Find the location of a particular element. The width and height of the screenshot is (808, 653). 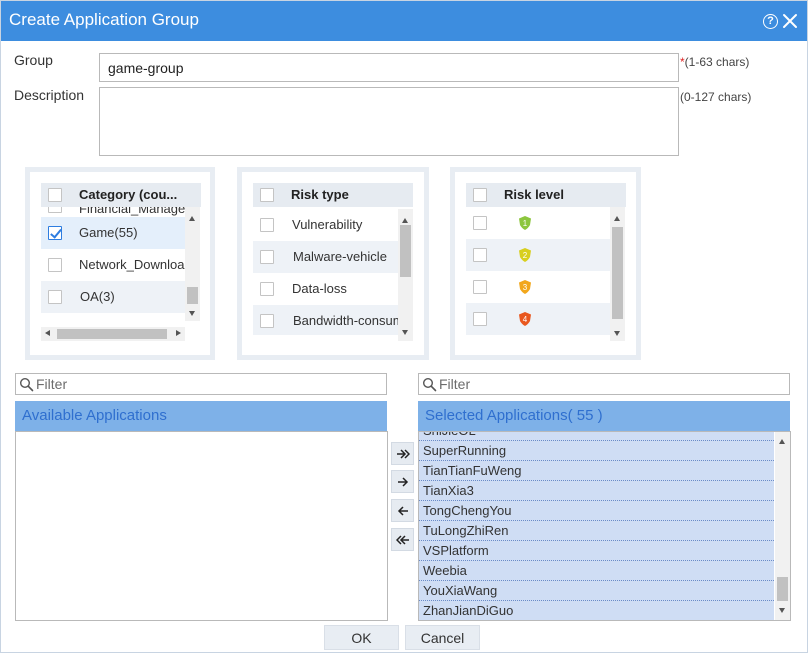

category-item-label: Game(55) is located at coordinates (108, 232).